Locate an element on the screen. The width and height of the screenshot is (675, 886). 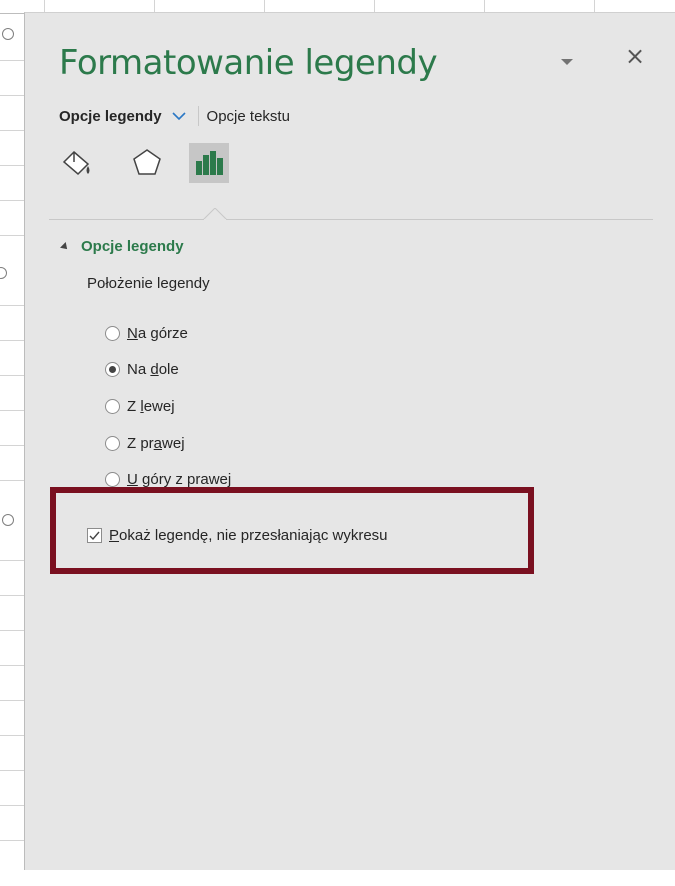
radio-label: Na dole is located at coordinates (153, 369).